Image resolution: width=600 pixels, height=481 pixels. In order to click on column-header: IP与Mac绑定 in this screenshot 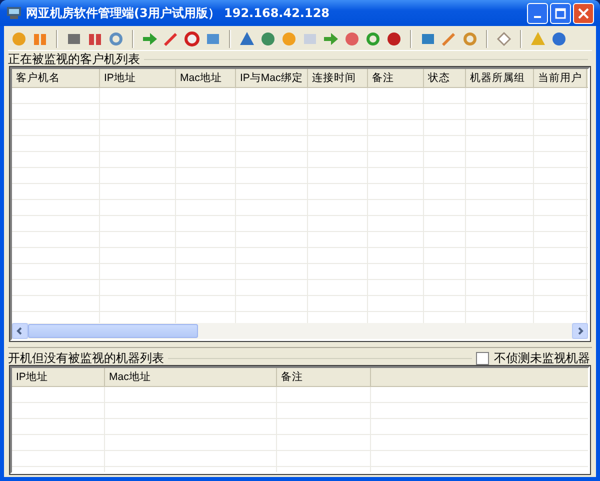, I will do `click(272, 78)`.